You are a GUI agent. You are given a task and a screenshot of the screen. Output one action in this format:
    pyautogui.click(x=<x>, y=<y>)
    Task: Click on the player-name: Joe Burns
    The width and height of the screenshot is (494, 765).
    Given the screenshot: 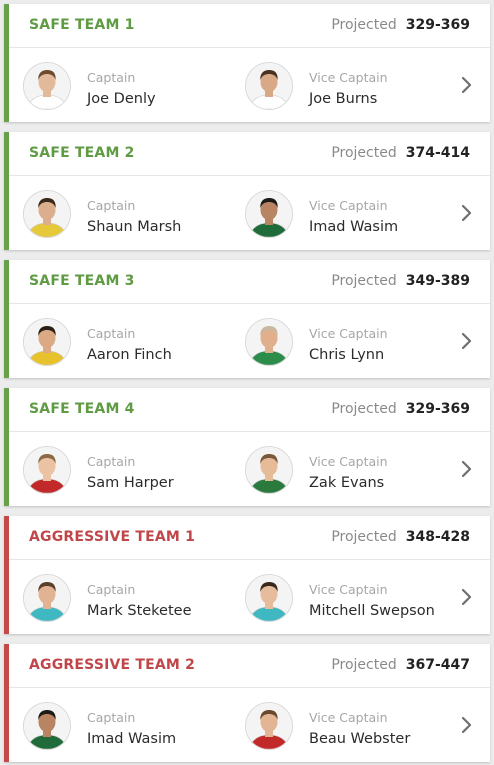 What is the action you would take?
    pyautogui.click(x=343, y=99)
    